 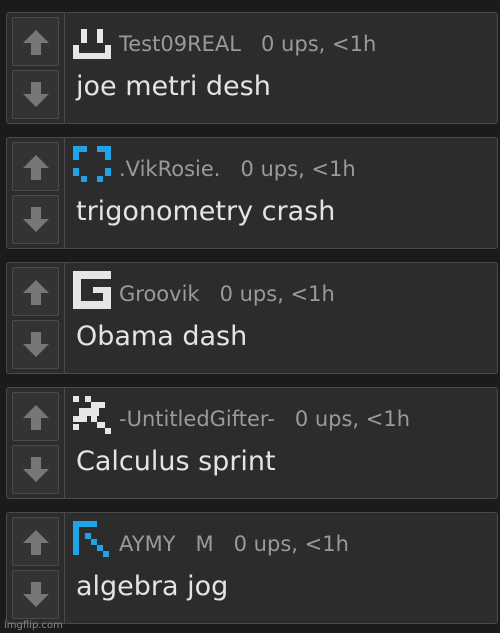 What do you see at coordinates (92, 415) in the screenshot?
I see `pixel-scatter-icon` at bounding box center [92, 415].